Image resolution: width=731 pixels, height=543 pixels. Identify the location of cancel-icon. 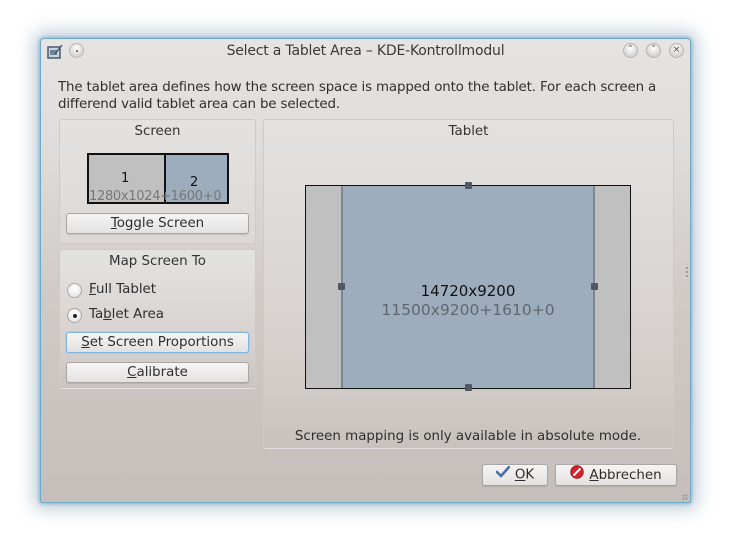
(577, 475).